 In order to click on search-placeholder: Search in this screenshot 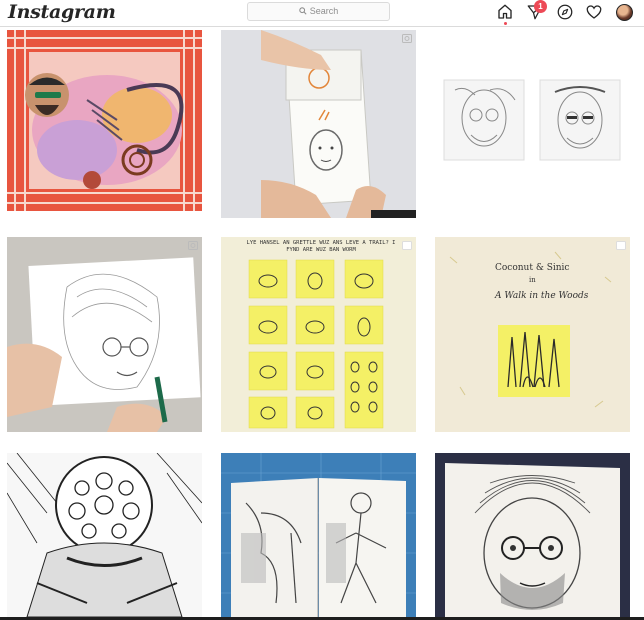, I will do `click(324, 11)`.